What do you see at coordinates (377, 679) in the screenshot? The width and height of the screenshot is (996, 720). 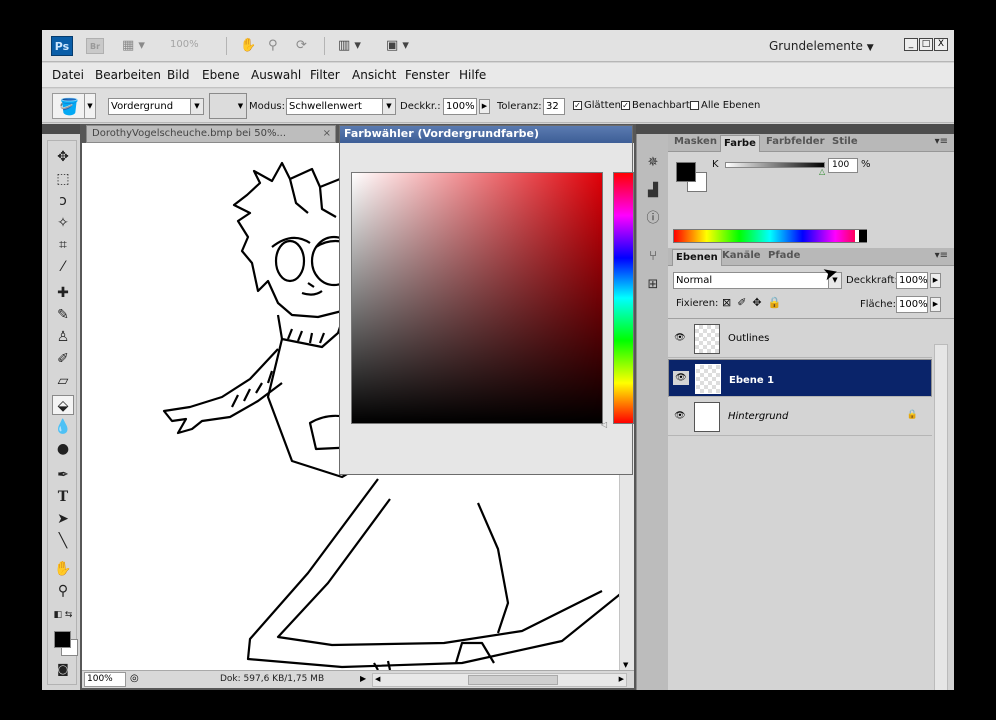 I see `scroll-left-icon: ◀` at bounding box center [377, 679].